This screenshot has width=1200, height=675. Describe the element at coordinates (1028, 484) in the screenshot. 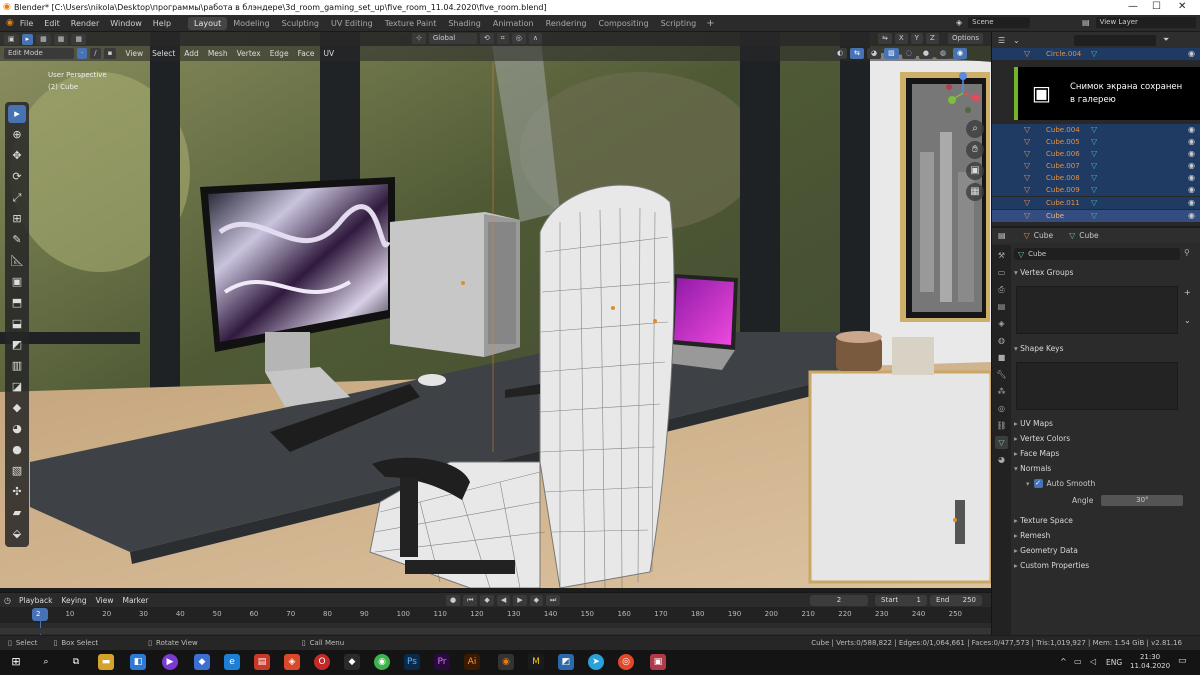

I see `subpanel-expand-icon: ▾` at that location.